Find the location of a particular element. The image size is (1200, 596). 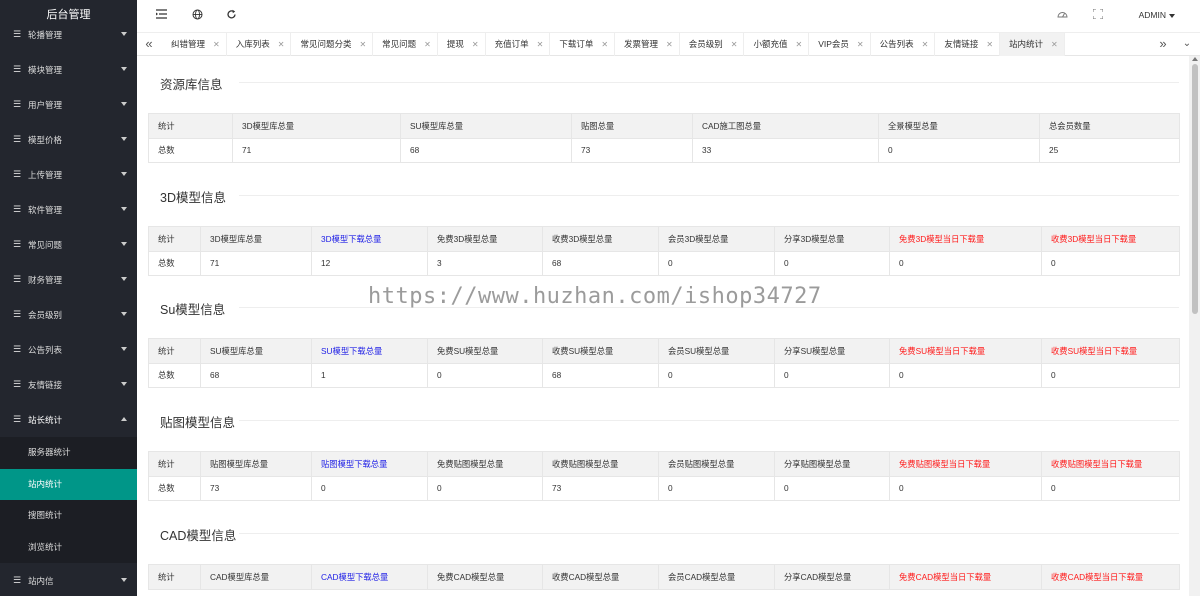

tabs-scroll-left-icon: « is located at coordinates (149, 44).